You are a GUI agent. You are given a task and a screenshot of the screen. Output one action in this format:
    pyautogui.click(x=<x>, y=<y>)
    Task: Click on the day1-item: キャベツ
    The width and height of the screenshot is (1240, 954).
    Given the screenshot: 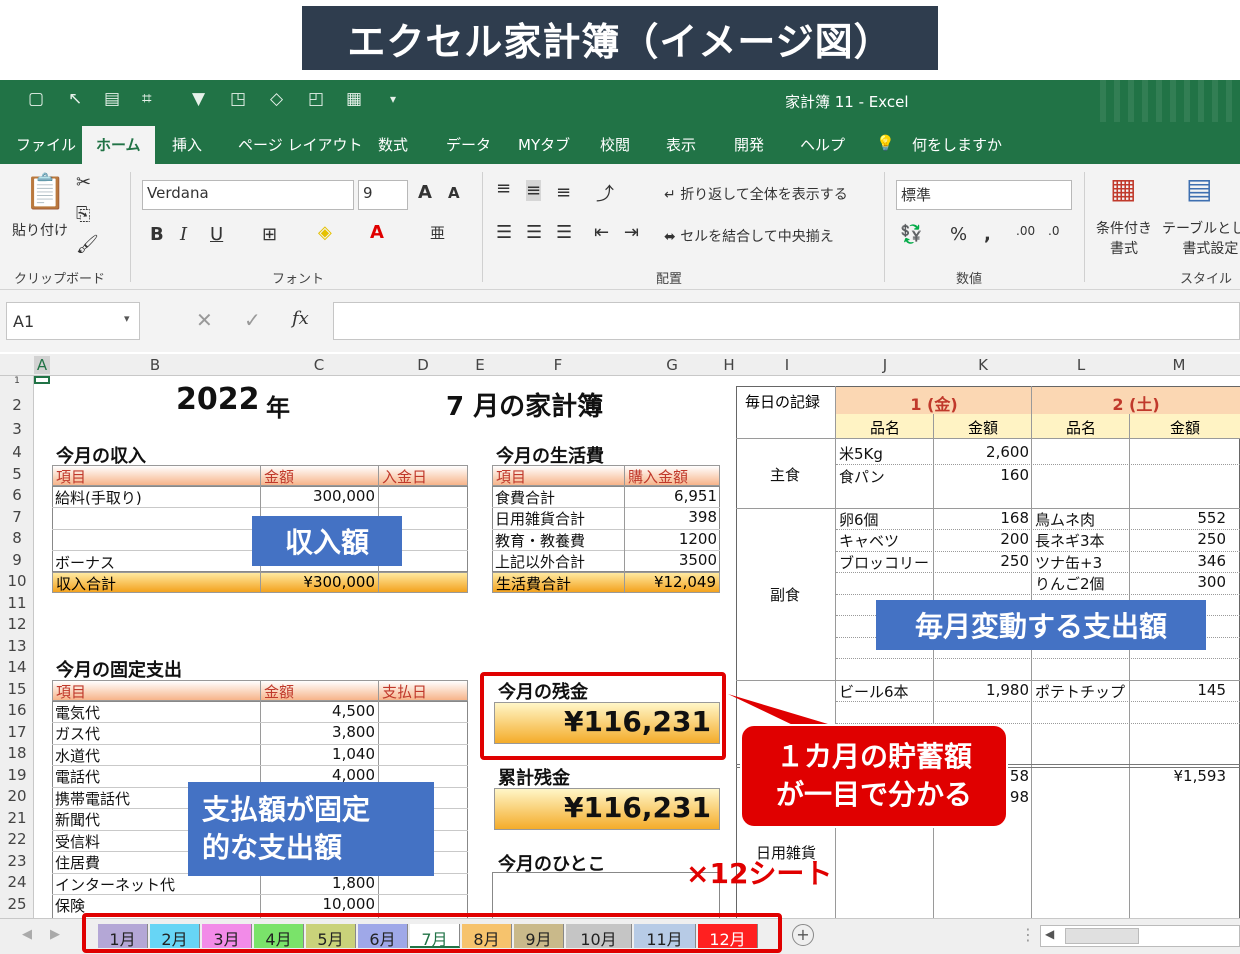 What is the action you would take?
    pyautogui.click(x=869, y=540)
    